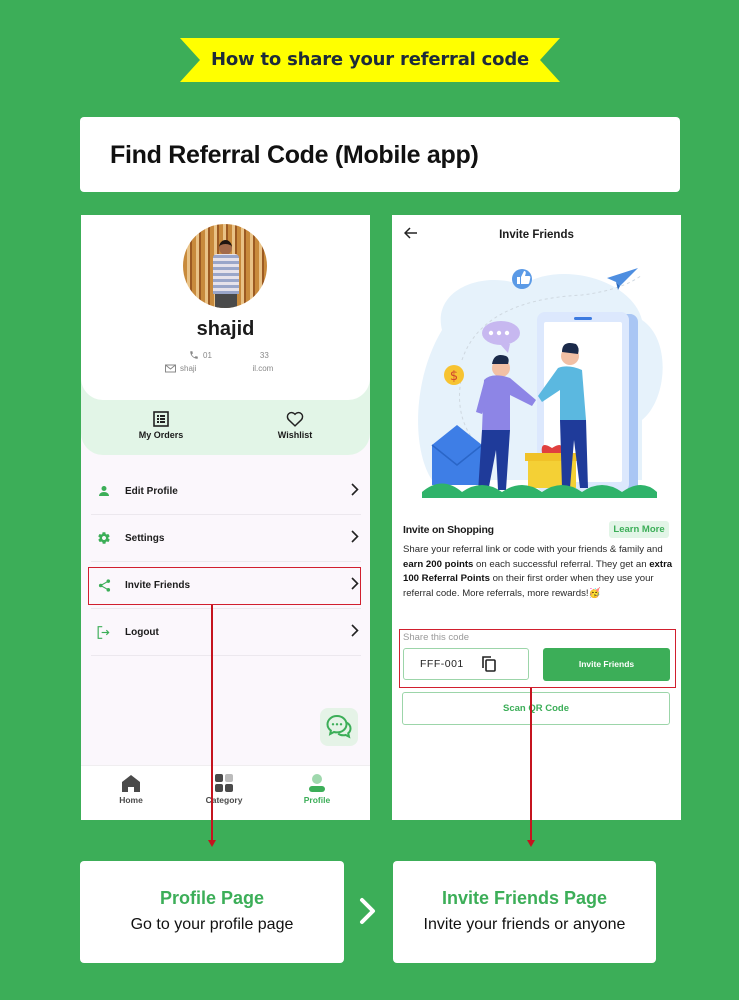 This screenshot has height=1000, width=739. I want to click on copy-icon, so click(489, 664).